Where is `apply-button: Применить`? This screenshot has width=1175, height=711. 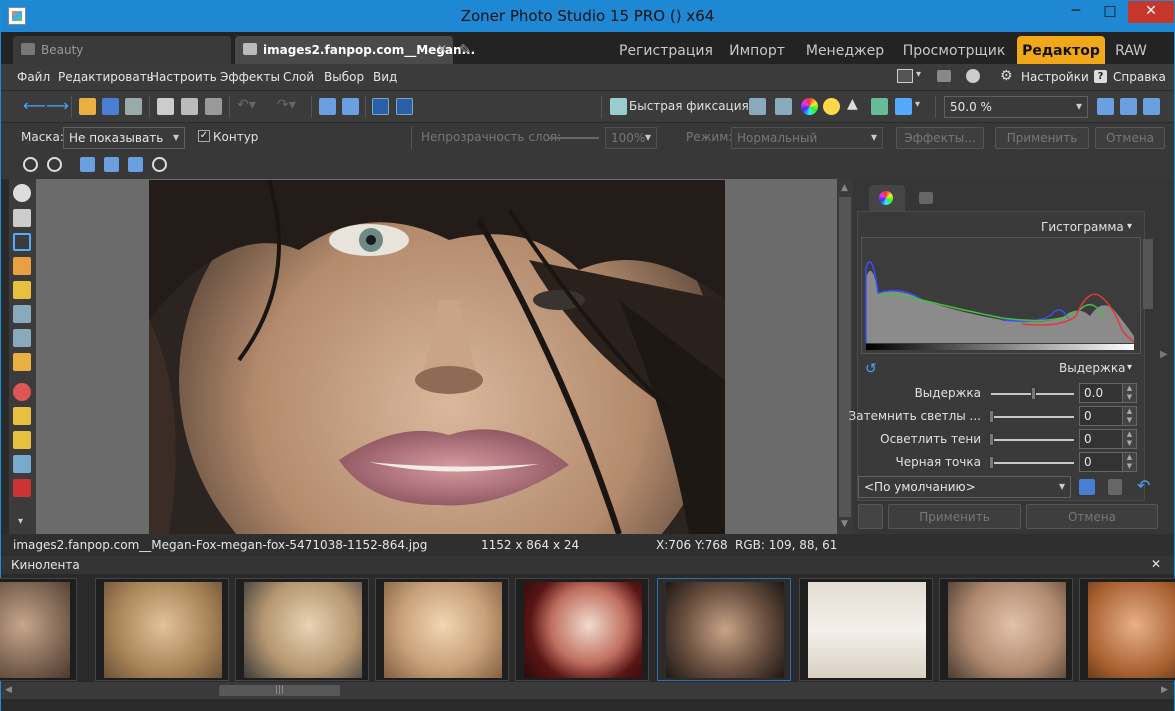
apply-button: Применить is located at coordinates (1042, 138).